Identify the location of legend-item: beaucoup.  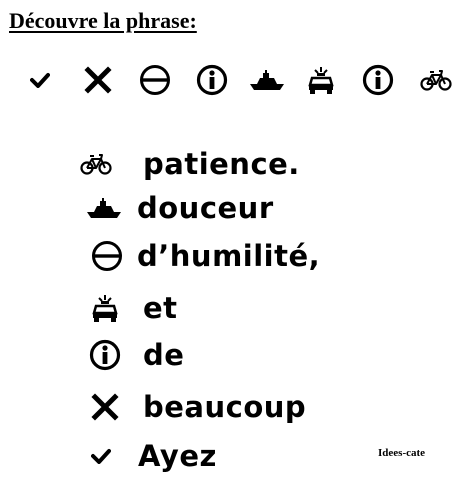
(230, 407).